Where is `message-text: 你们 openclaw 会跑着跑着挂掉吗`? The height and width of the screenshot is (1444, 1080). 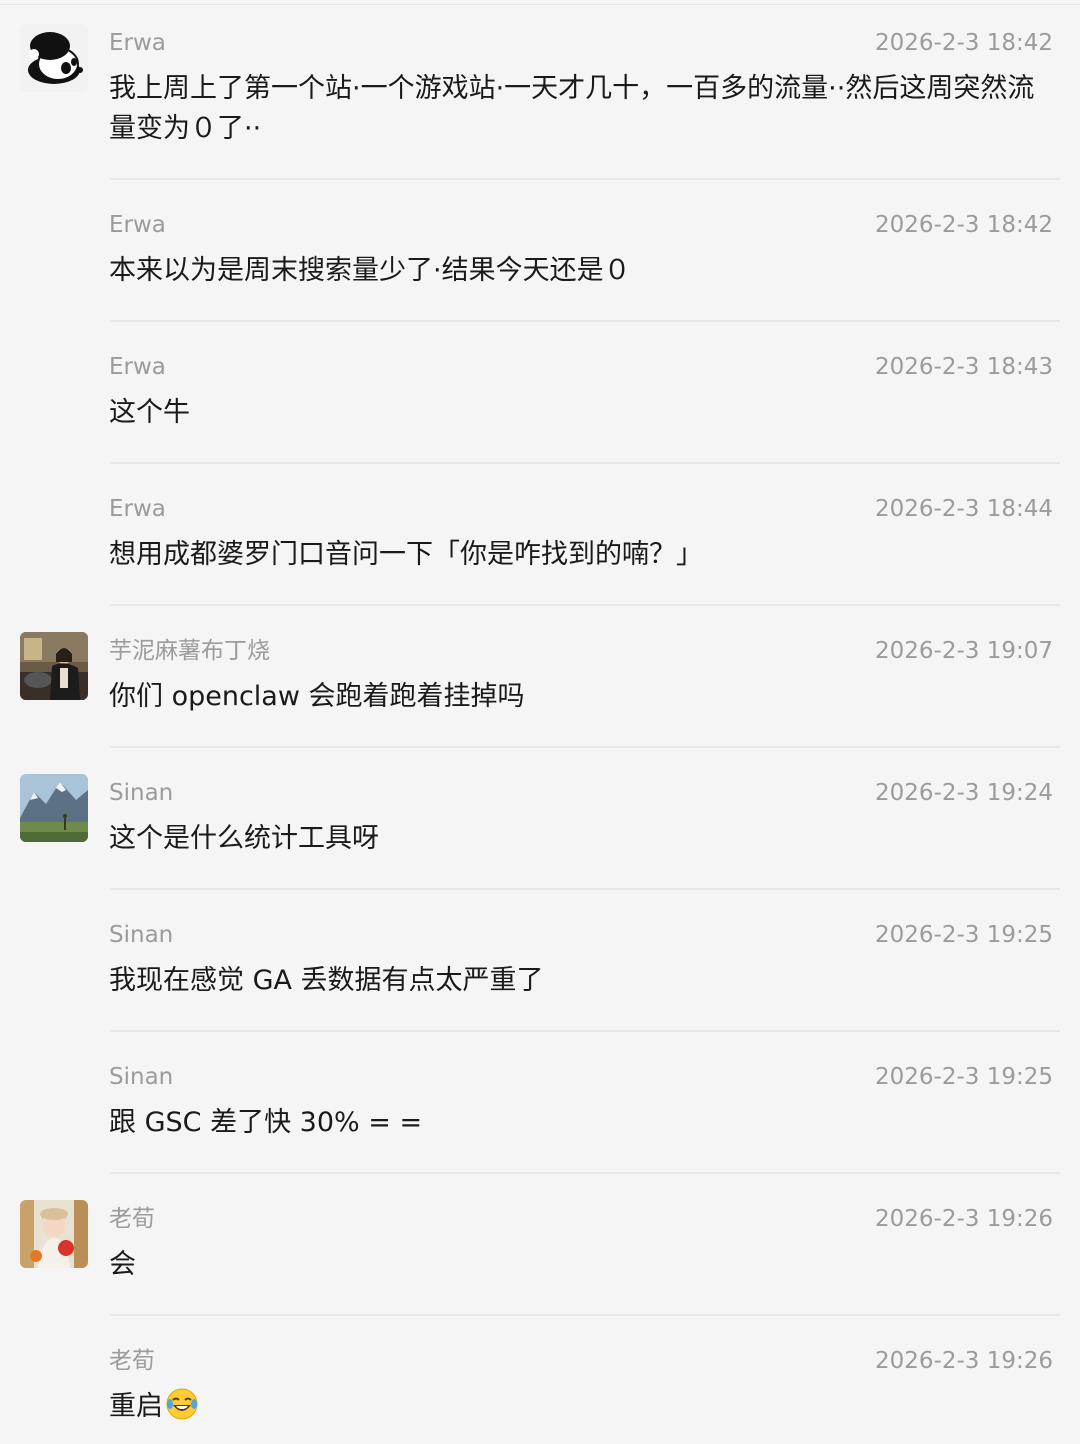 message-text: 你们 openclaw 会跑着跑着挂掉吗 is located at coordinates (579, 697).